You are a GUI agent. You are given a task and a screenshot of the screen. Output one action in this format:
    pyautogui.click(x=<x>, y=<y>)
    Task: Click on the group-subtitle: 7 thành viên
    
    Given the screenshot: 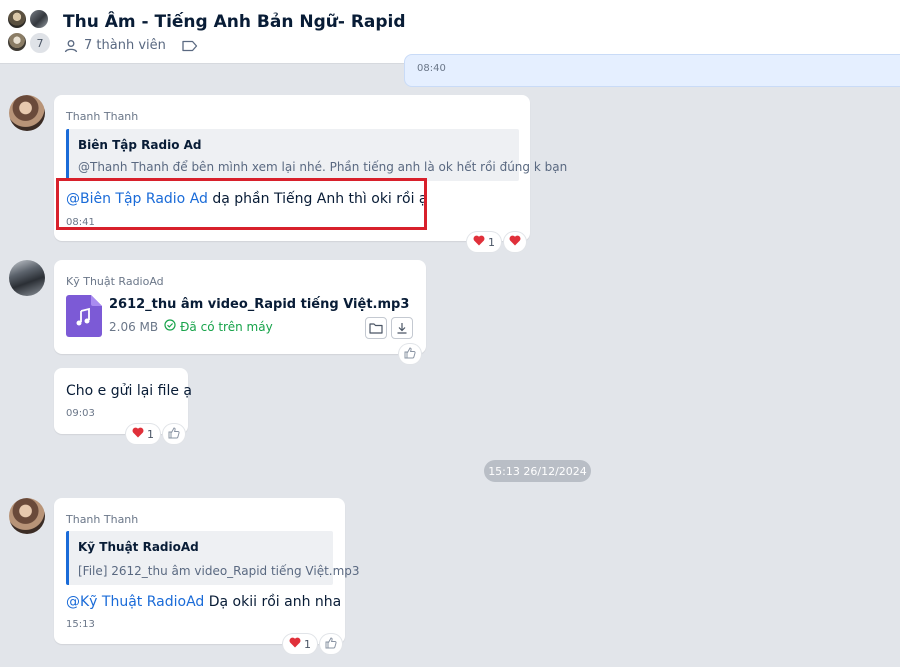 What is the action you would take?
    pyautogui.click(x=131, y=45)
    